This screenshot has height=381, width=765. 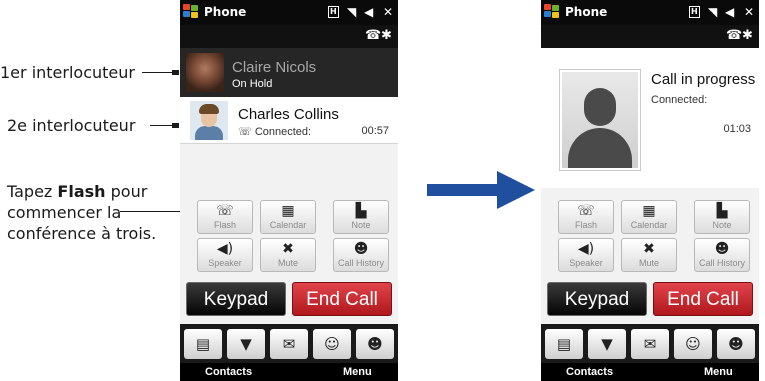 I want to click on leader-line-second-caller, so click(x=161, y=125).